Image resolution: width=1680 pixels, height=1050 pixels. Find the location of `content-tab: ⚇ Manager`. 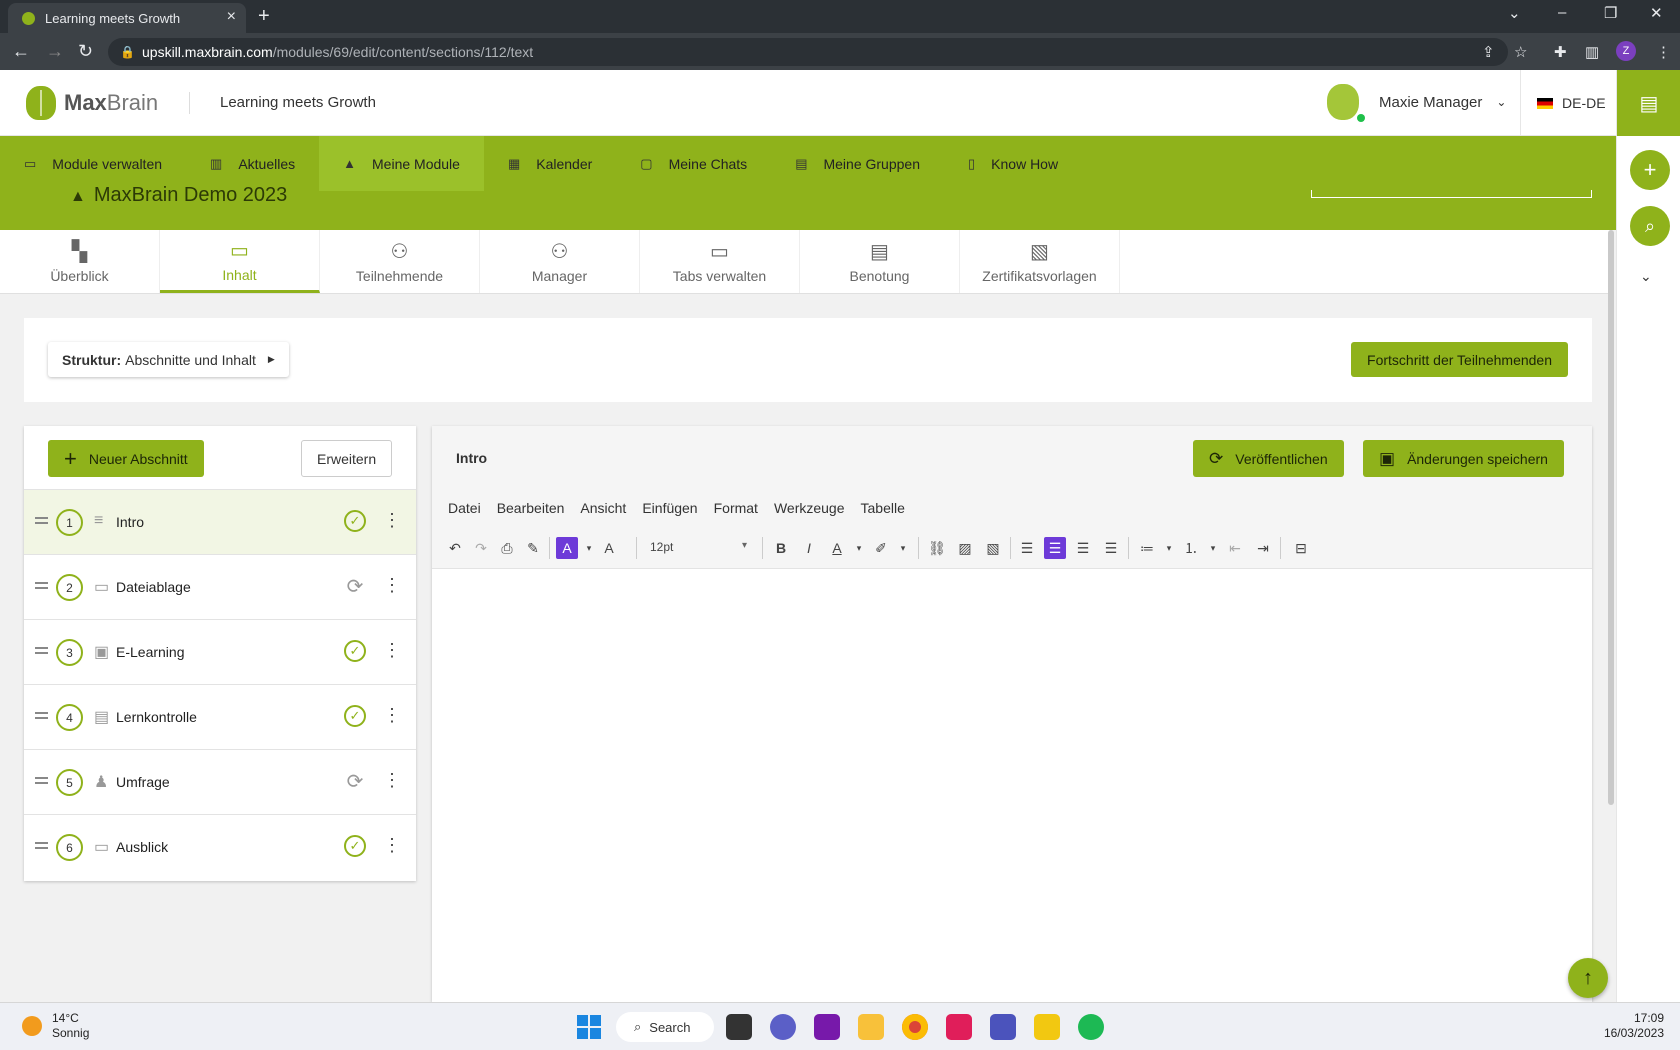

content-tab: ⚇ Manager is located at coordinates (560, 261).